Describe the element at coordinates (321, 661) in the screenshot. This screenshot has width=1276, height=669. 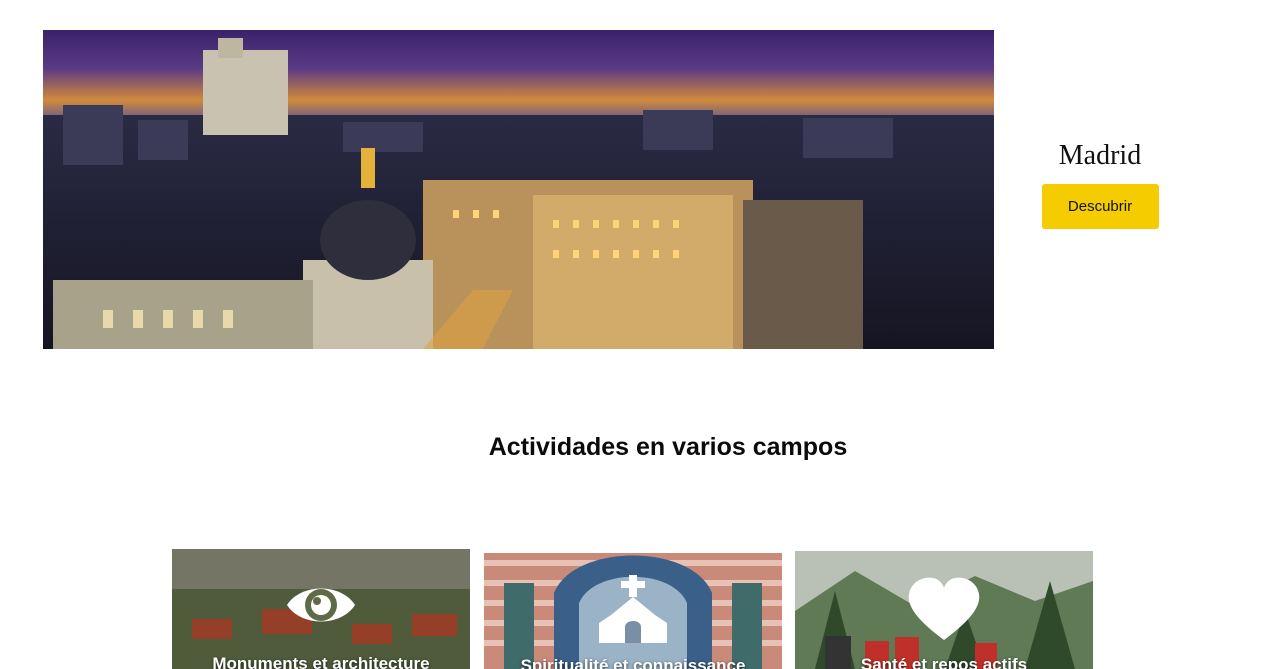
I see `card-monuments-label: Monuments et architecture` at that location.